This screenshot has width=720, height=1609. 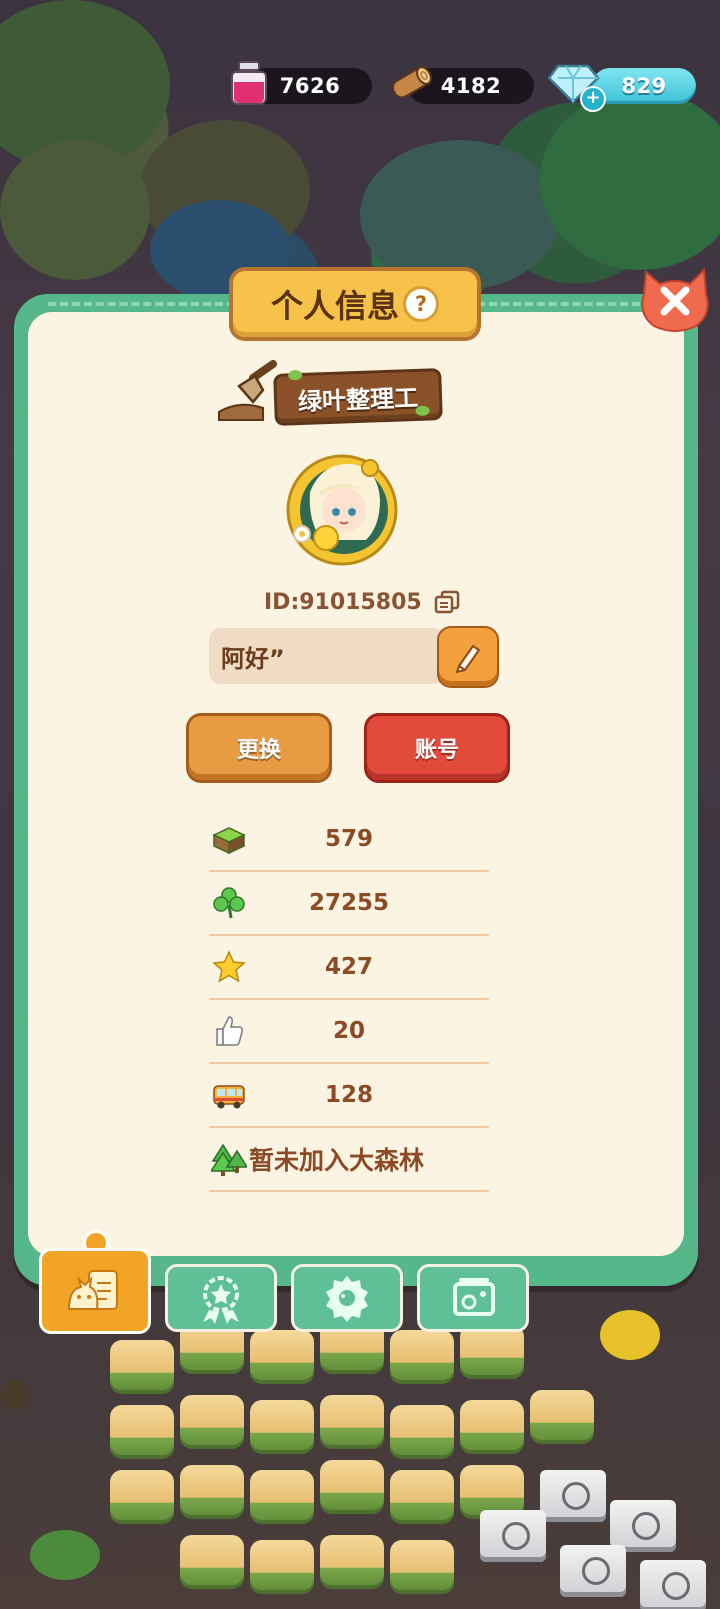 I want to click on avatar-portrait, so click(x=342, y=510).